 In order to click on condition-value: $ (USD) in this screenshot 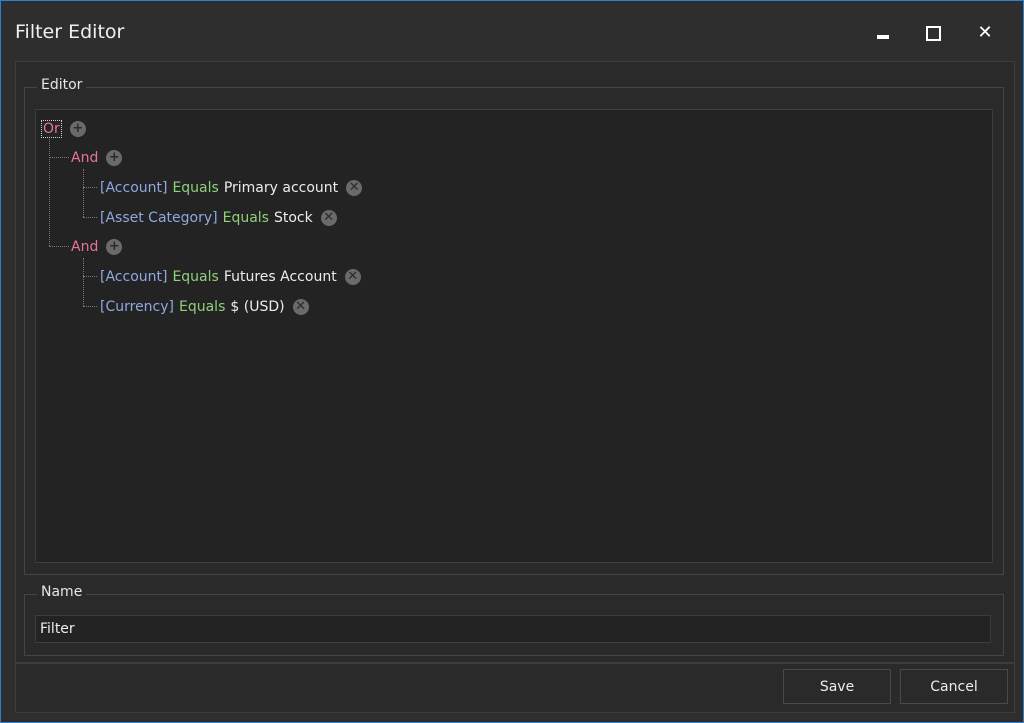, I will do `click(257, 307)`.